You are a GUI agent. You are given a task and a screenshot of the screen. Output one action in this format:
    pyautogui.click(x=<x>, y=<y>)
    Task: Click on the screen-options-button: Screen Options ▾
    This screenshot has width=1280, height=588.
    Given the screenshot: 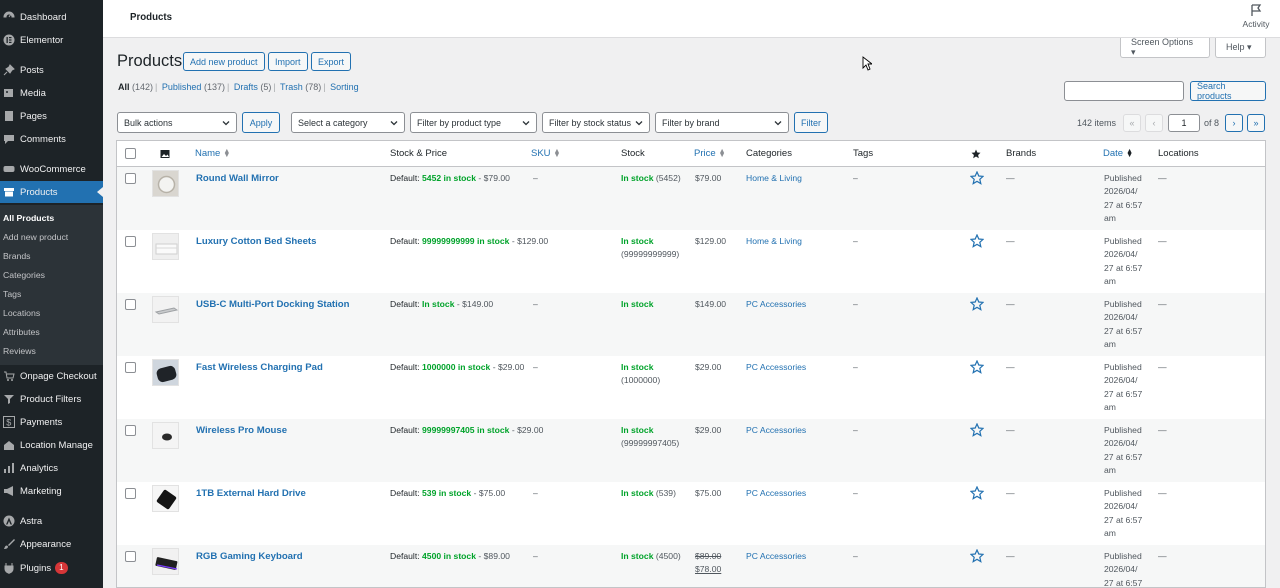 What is the action you would take?
    pyautogui.click(x=1165, y=47)
    